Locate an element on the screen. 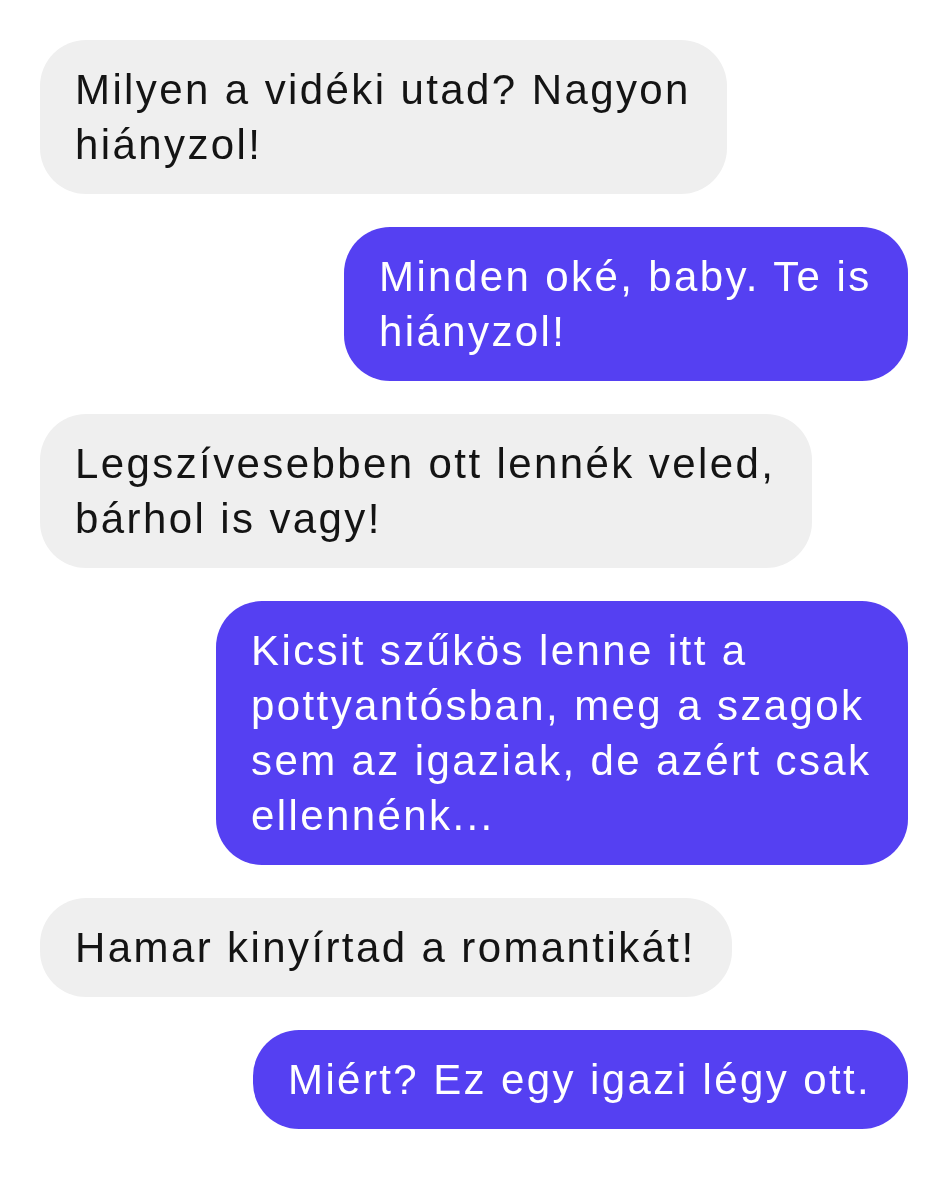 This screenshot has height=1200, width=943. message-bubble: Minden oké, baby. Te is hiányzol! is located at coordinates (626, 304).